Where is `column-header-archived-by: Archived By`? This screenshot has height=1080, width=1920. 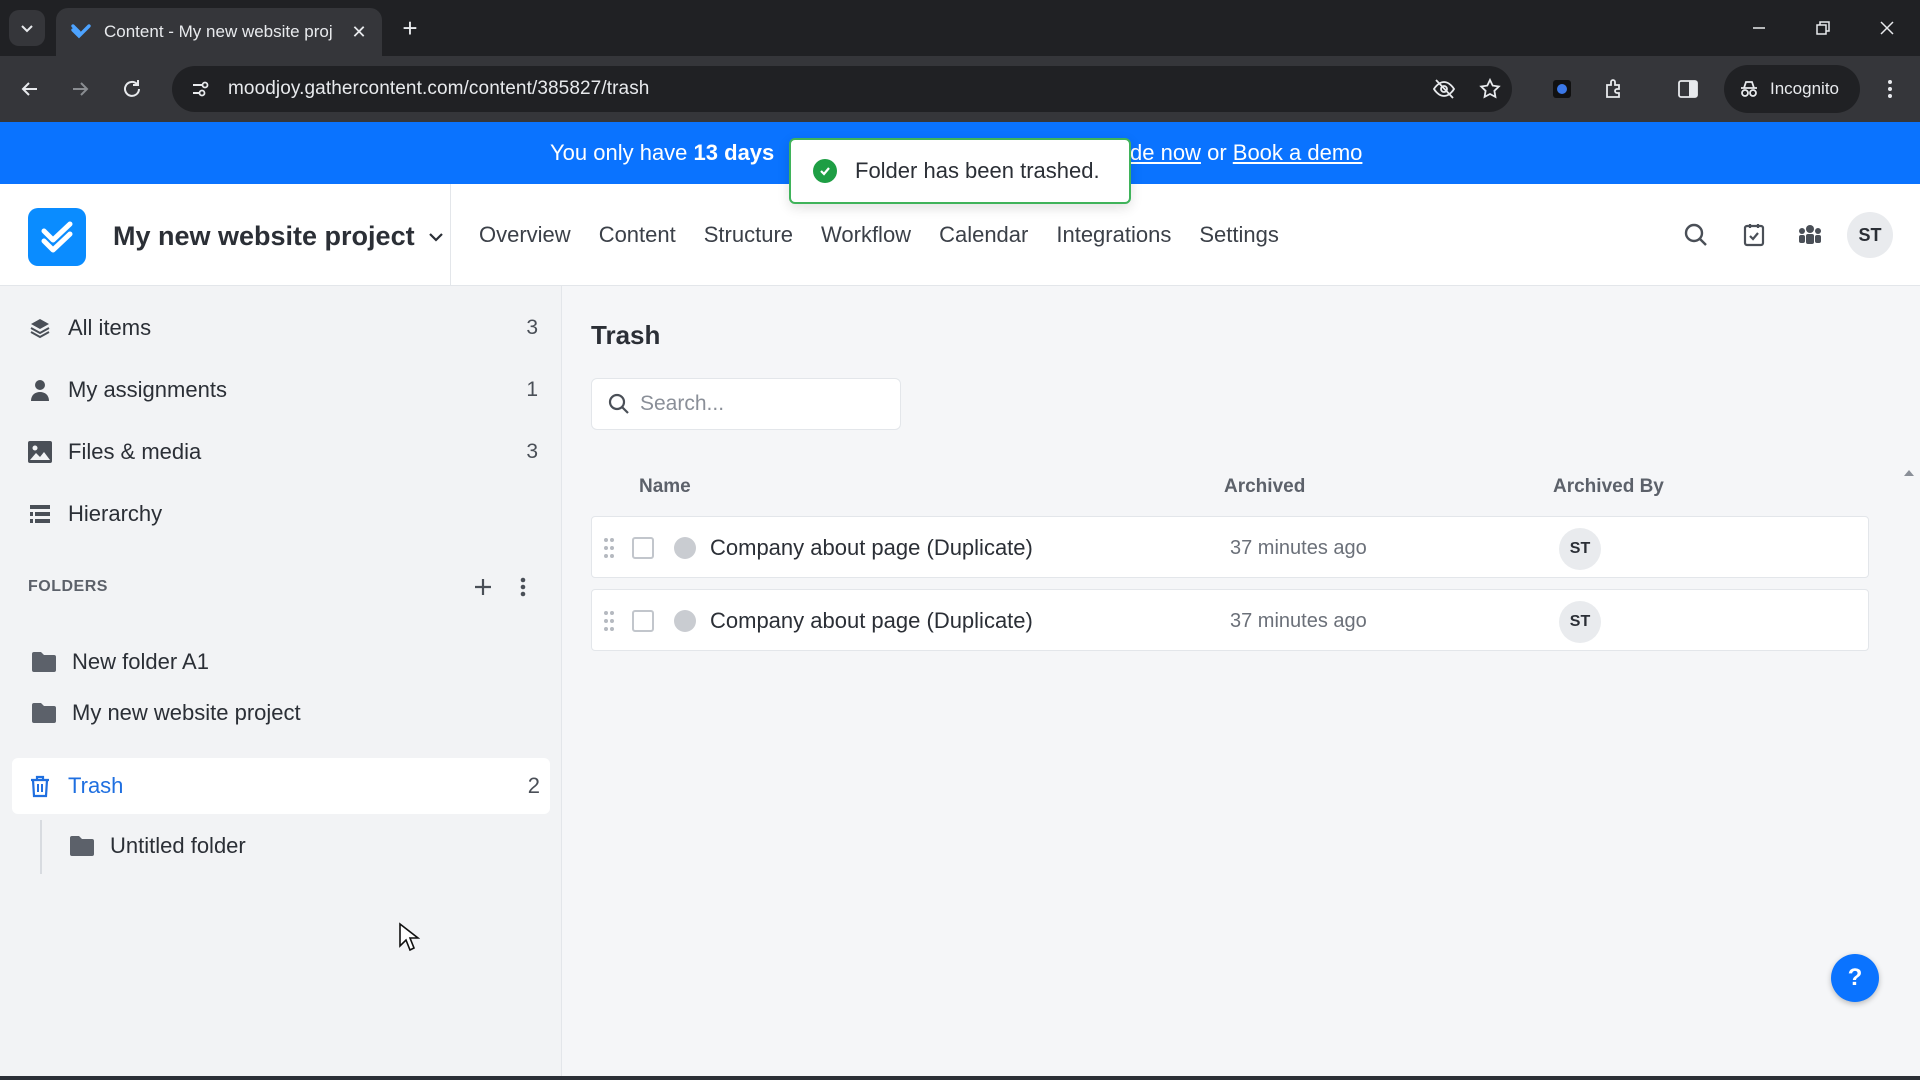 column-header-archived-by: Archived By is located at coordinates (1608, 487).